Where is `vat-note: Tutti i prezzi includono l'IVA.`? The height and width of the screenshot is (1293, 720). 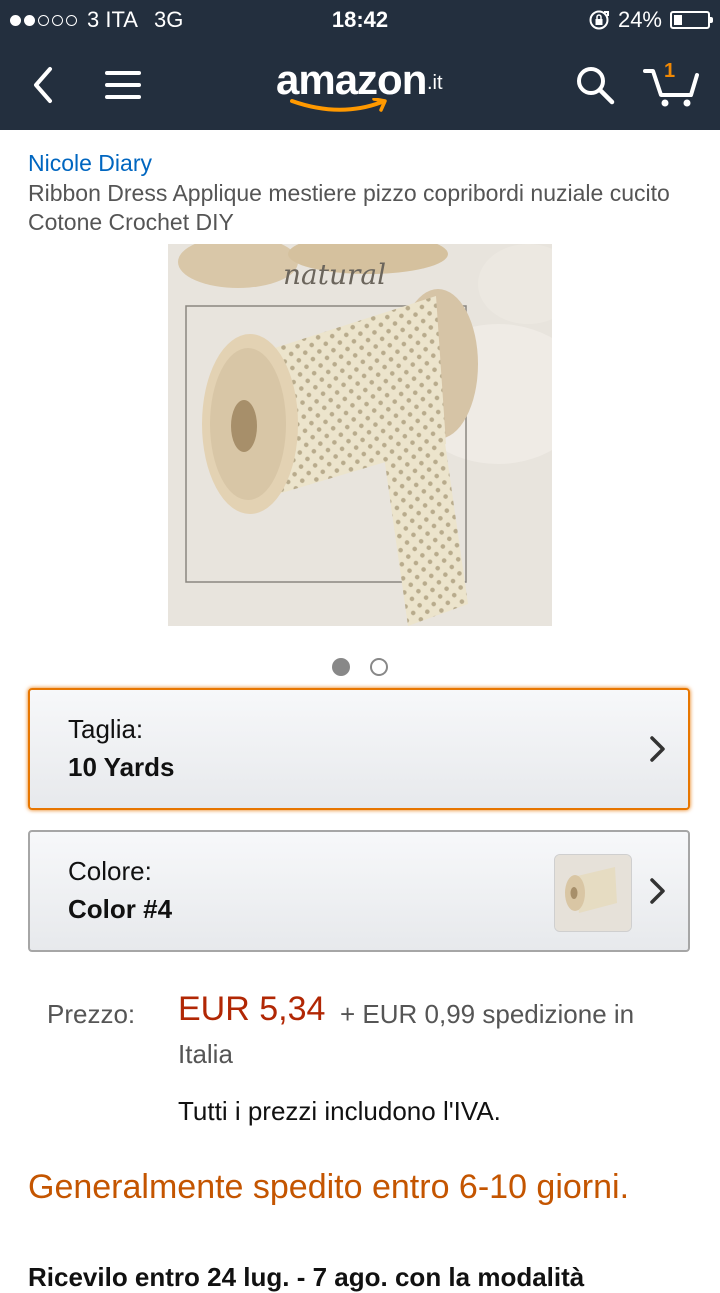 vat-note: Tutti i prezzi includono l'IVA. is located at coordinates (339, 1111).